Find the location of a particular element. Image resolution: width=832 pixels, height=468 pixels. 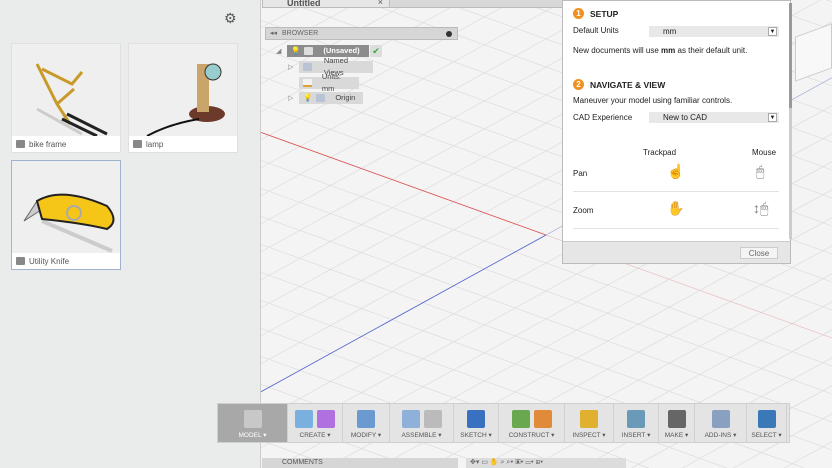

setup-heading: 1 SETUP is located at coordinates (595, 13).